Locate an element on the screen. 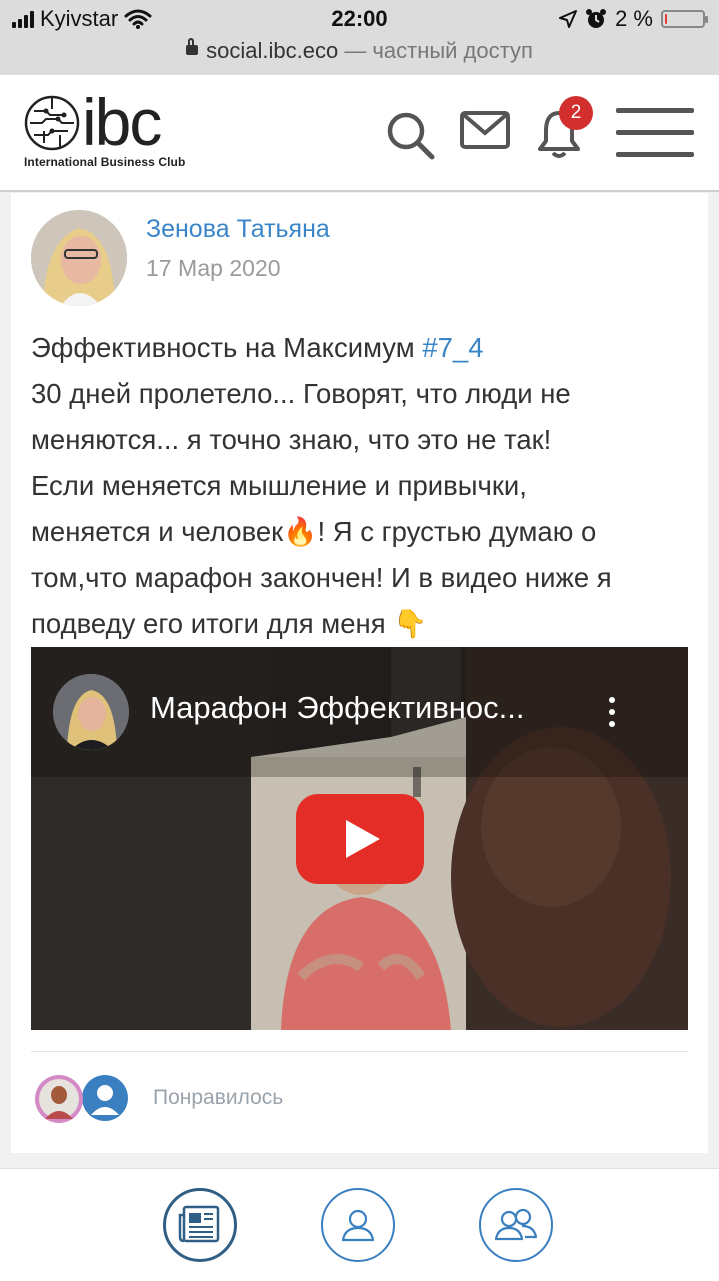  channel-avatar is located at coordinates (91, 712).